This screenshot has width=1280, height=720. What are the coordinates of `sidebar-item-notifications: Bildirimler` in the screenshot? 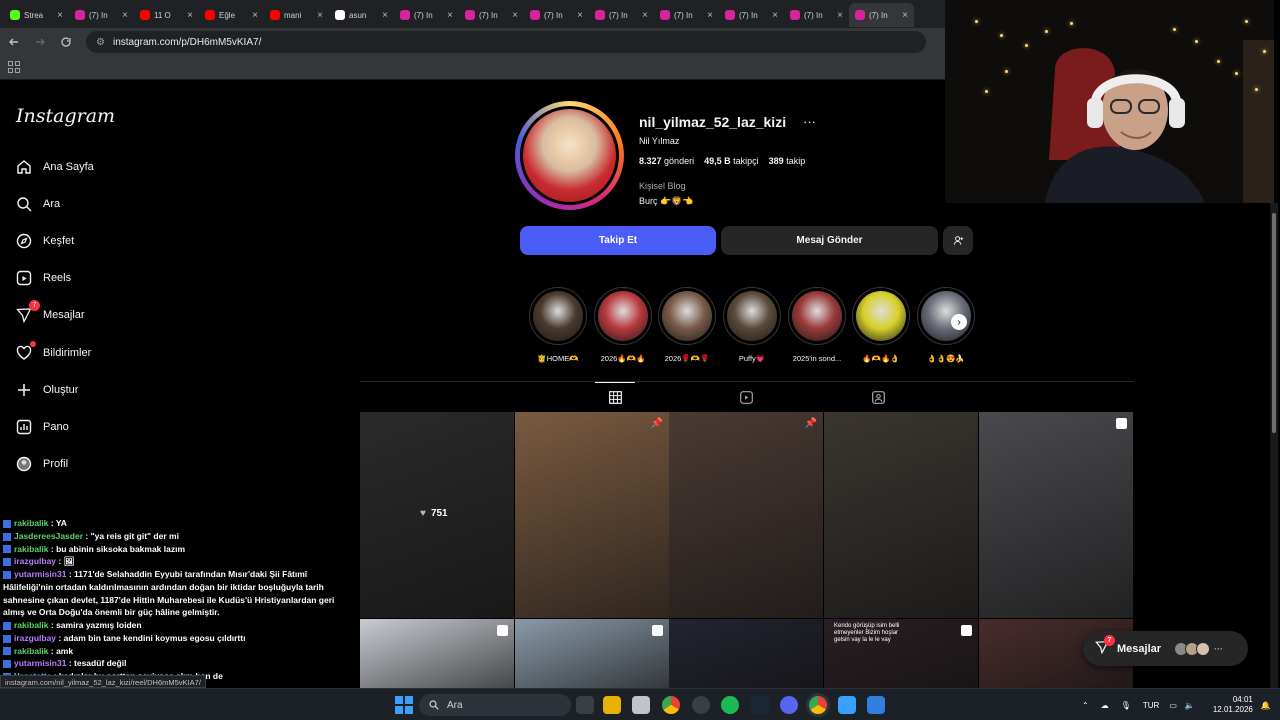 It's located at (52, 353).